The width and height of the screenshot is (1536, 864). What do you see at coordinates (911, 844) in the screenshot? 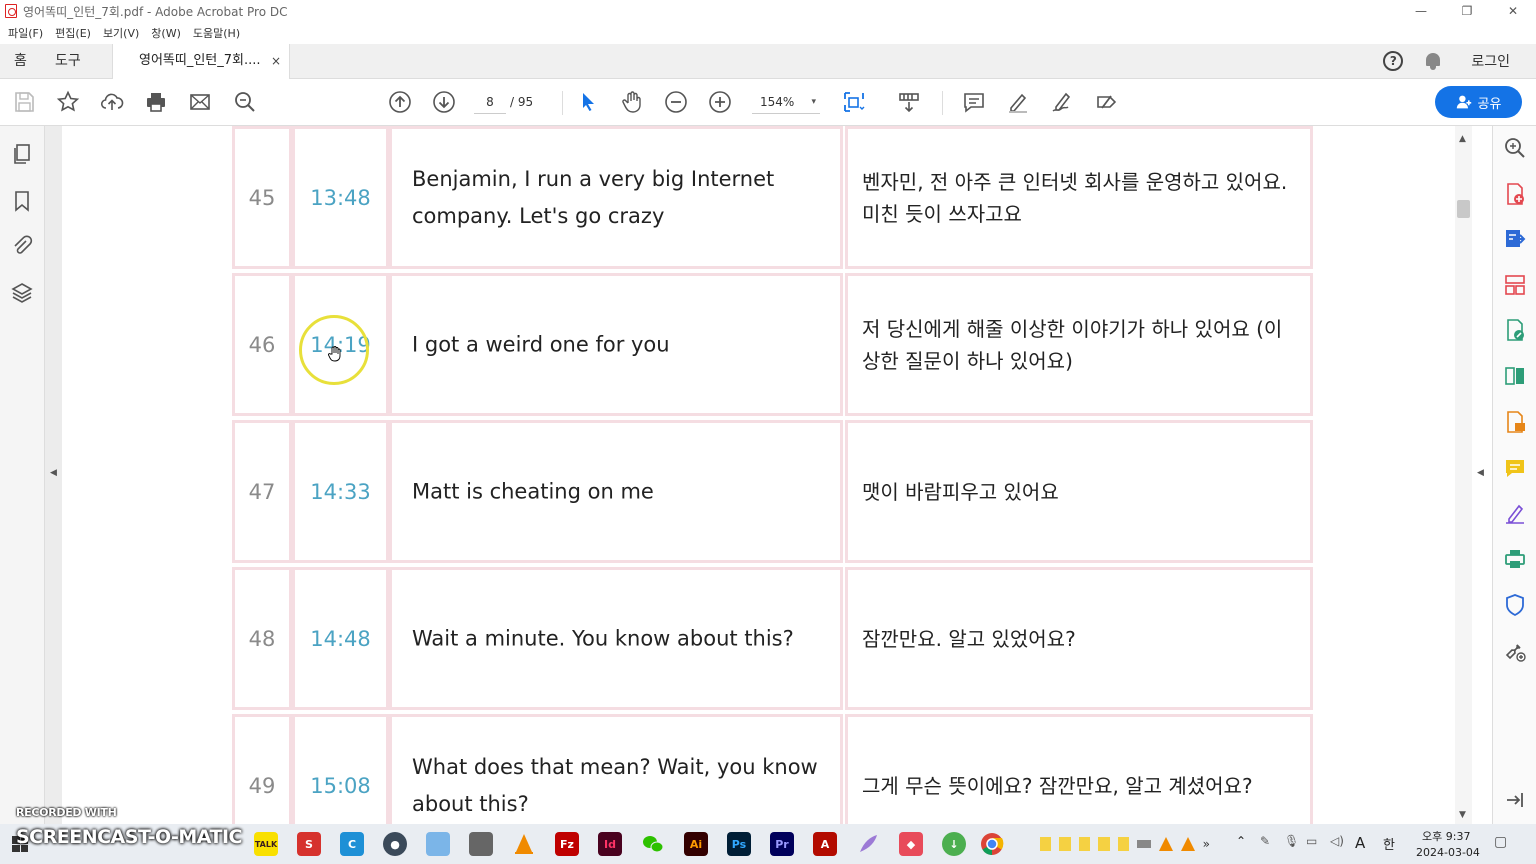
I see `app-icon: ◆` at bounding box center [911, 844].